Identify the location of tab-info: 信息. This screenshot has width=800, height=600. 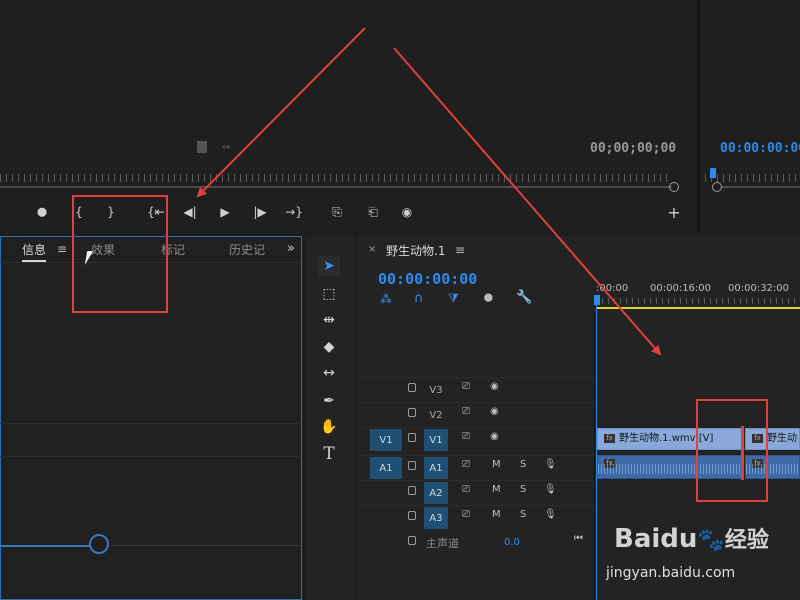
(34, 251).